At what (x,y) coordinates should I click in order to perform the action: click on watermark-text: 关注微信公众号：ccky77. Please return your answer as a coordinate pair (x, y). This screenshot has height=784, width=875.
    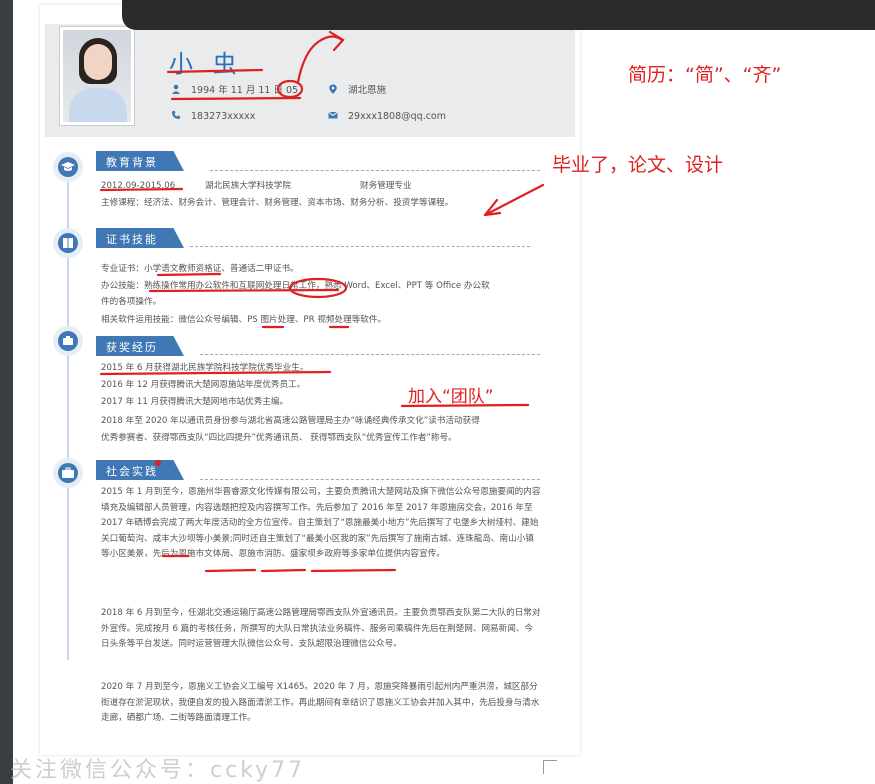
    Looking at the image, I should click on (158, 770).